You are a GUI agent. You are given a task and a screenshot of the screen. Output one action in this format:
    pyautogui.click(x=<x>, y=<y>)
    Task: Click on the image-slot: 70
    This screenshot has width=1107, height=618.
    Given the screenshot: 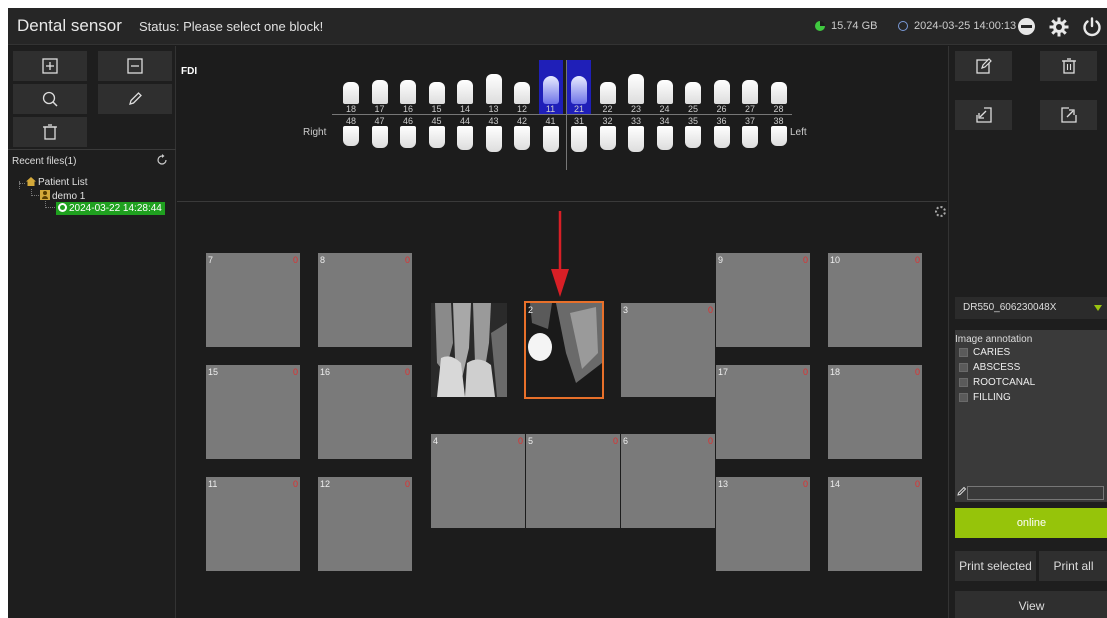 What is the action you would take?
    pyautogui.click(x=253, y=300)
    